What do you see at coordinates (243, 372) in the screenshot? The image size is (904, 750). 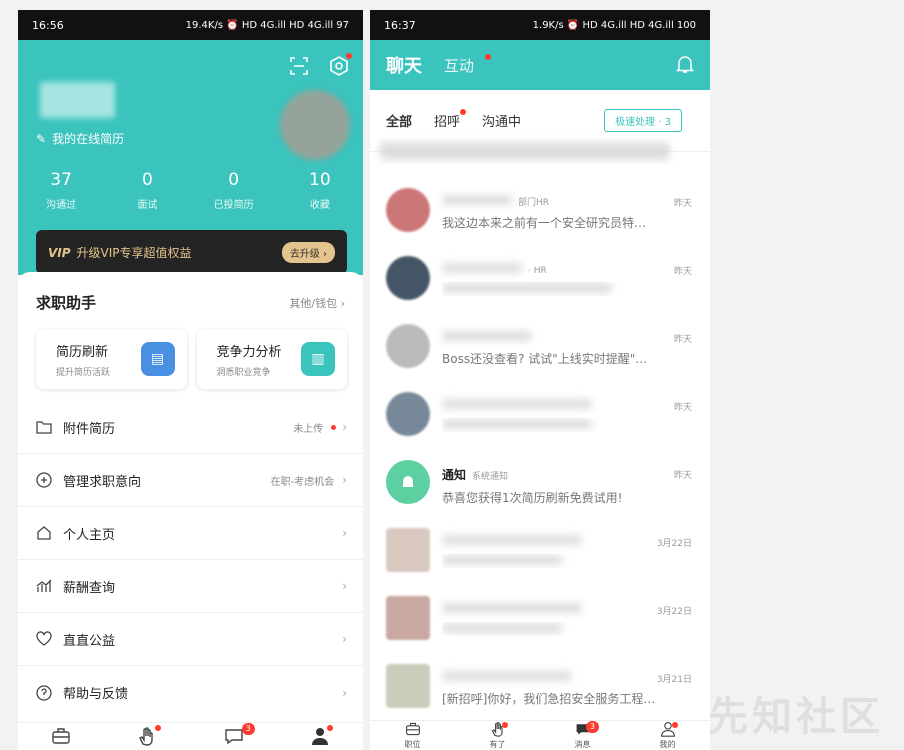 I see `tool-subtitle: 洞悉职业竞争` at bounding box center [243, 372].